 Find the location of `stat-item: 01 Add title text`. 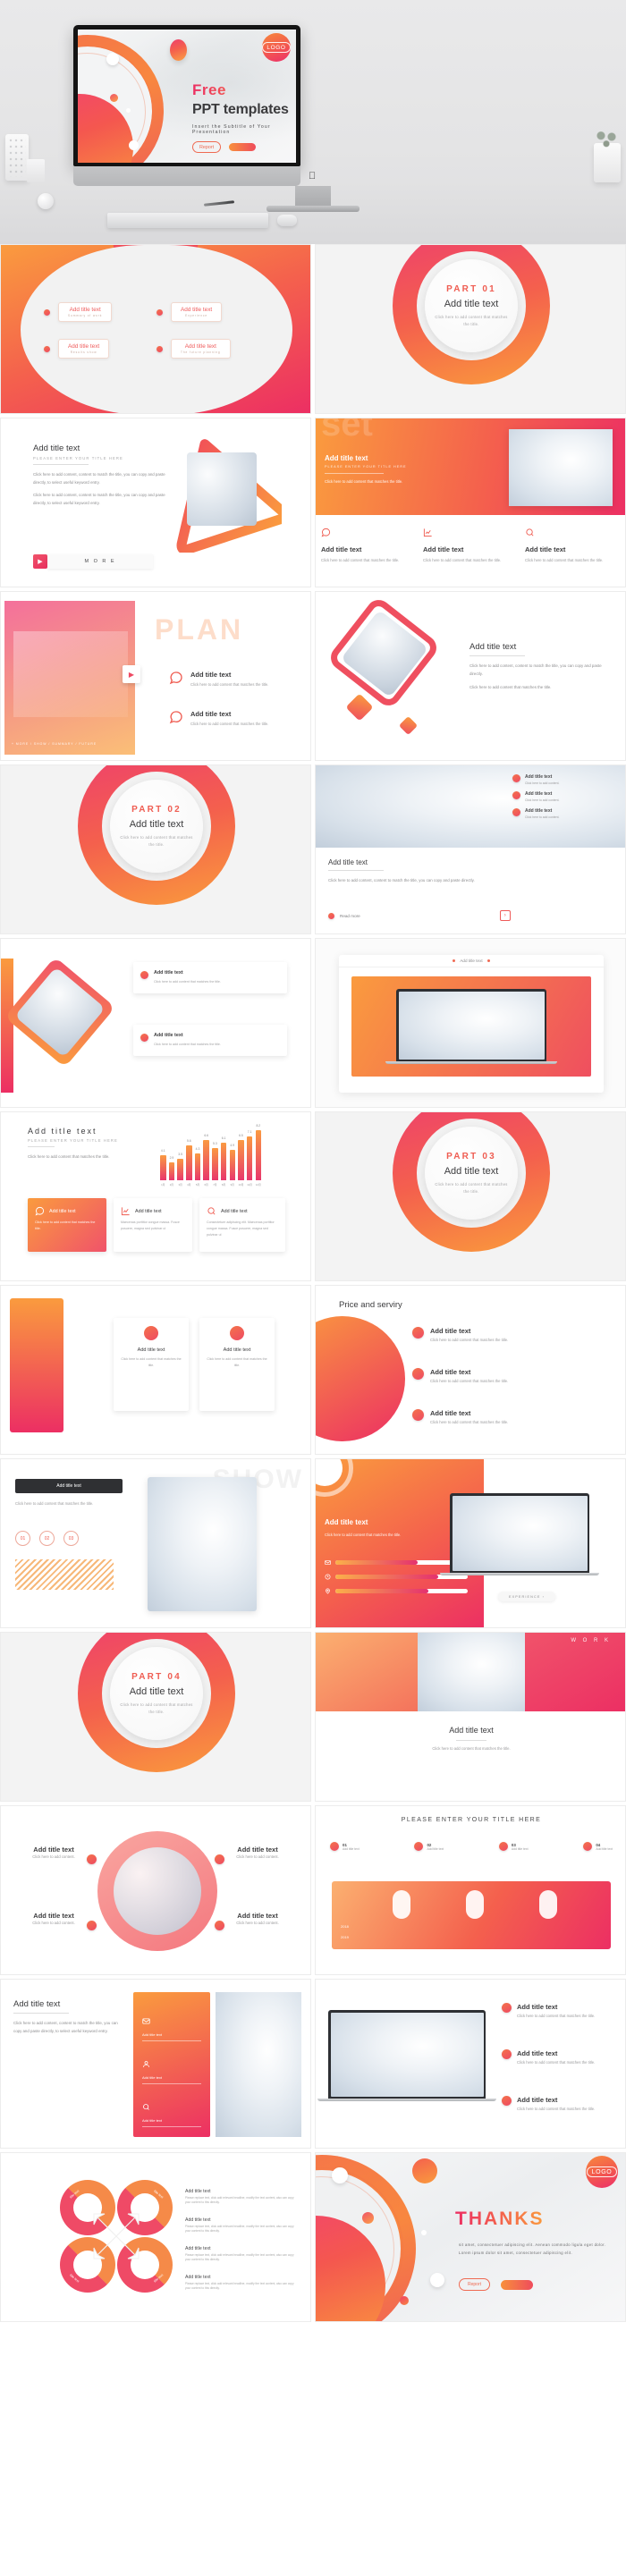

stat-item: 01 Add title text is located at coordinates (345, 1846).